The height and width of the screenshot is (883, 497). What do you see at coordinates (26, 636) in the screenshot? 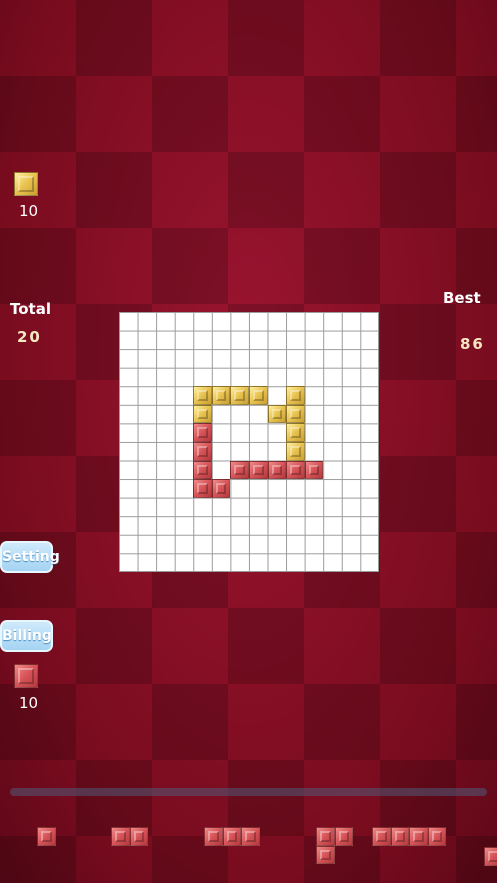
I see `billing-button: Billing` at bounding box center [26, 636].